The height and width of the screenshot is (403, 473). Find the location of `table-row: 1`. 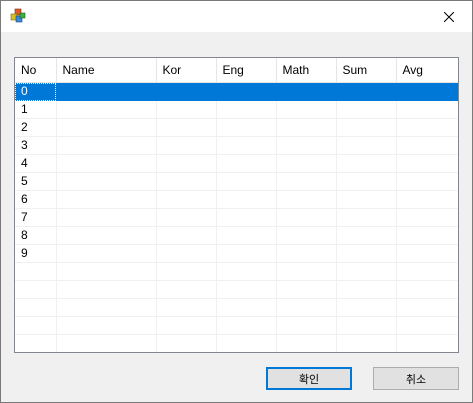

table-row: 1 is located at coordinates (236, 109).